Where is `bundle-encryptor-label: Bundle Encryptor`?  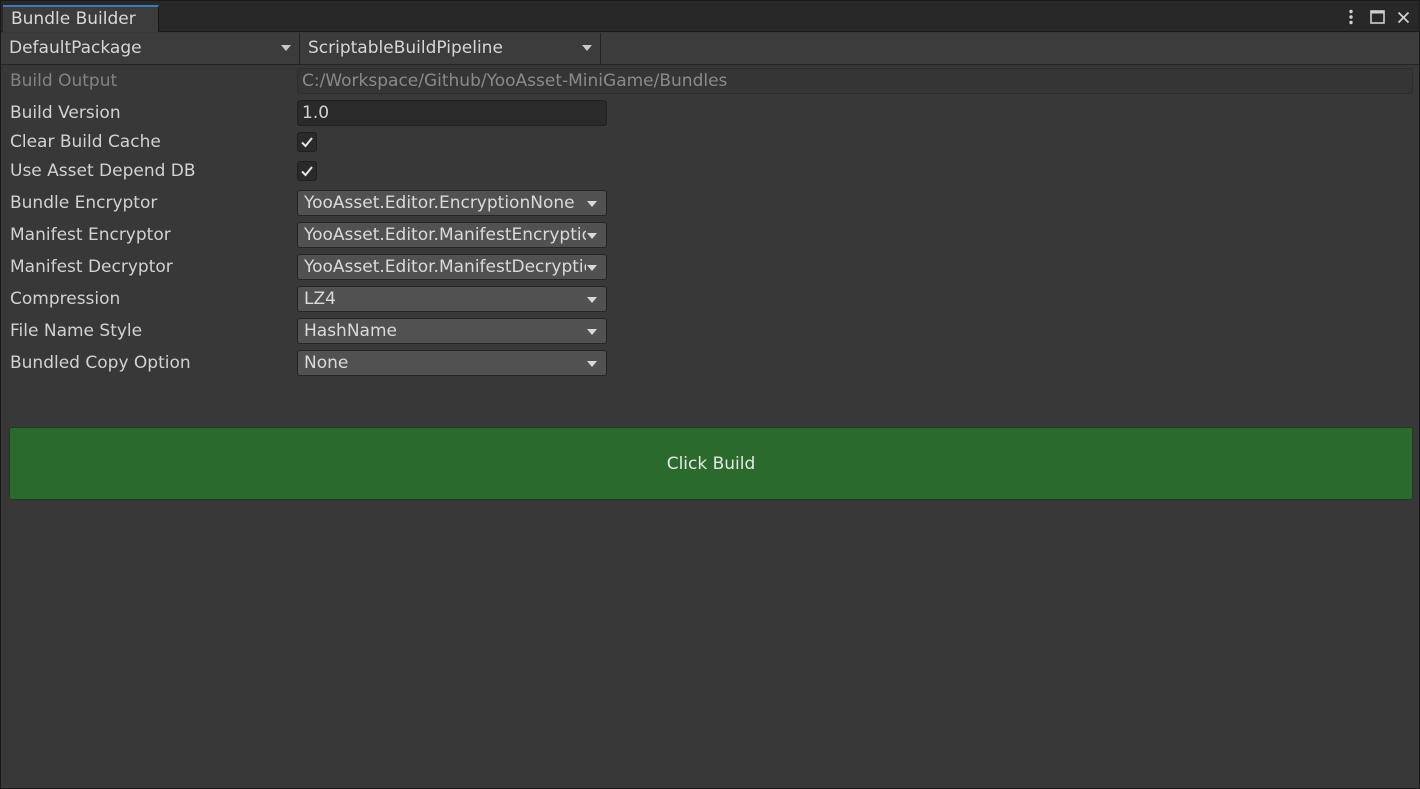
bundle-encryptor-label: Bundle Encryptor is located at coordinates (84, 203).